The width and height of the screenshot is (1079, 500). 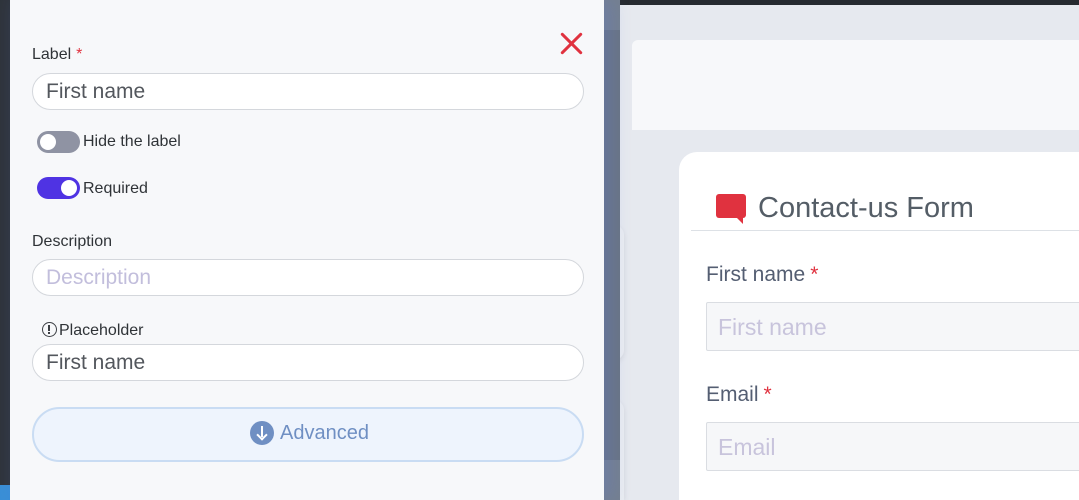 What do you see at coordinates (49, 329) in the screenshot?
I see `info-icon` at bounding box center [49, 329].